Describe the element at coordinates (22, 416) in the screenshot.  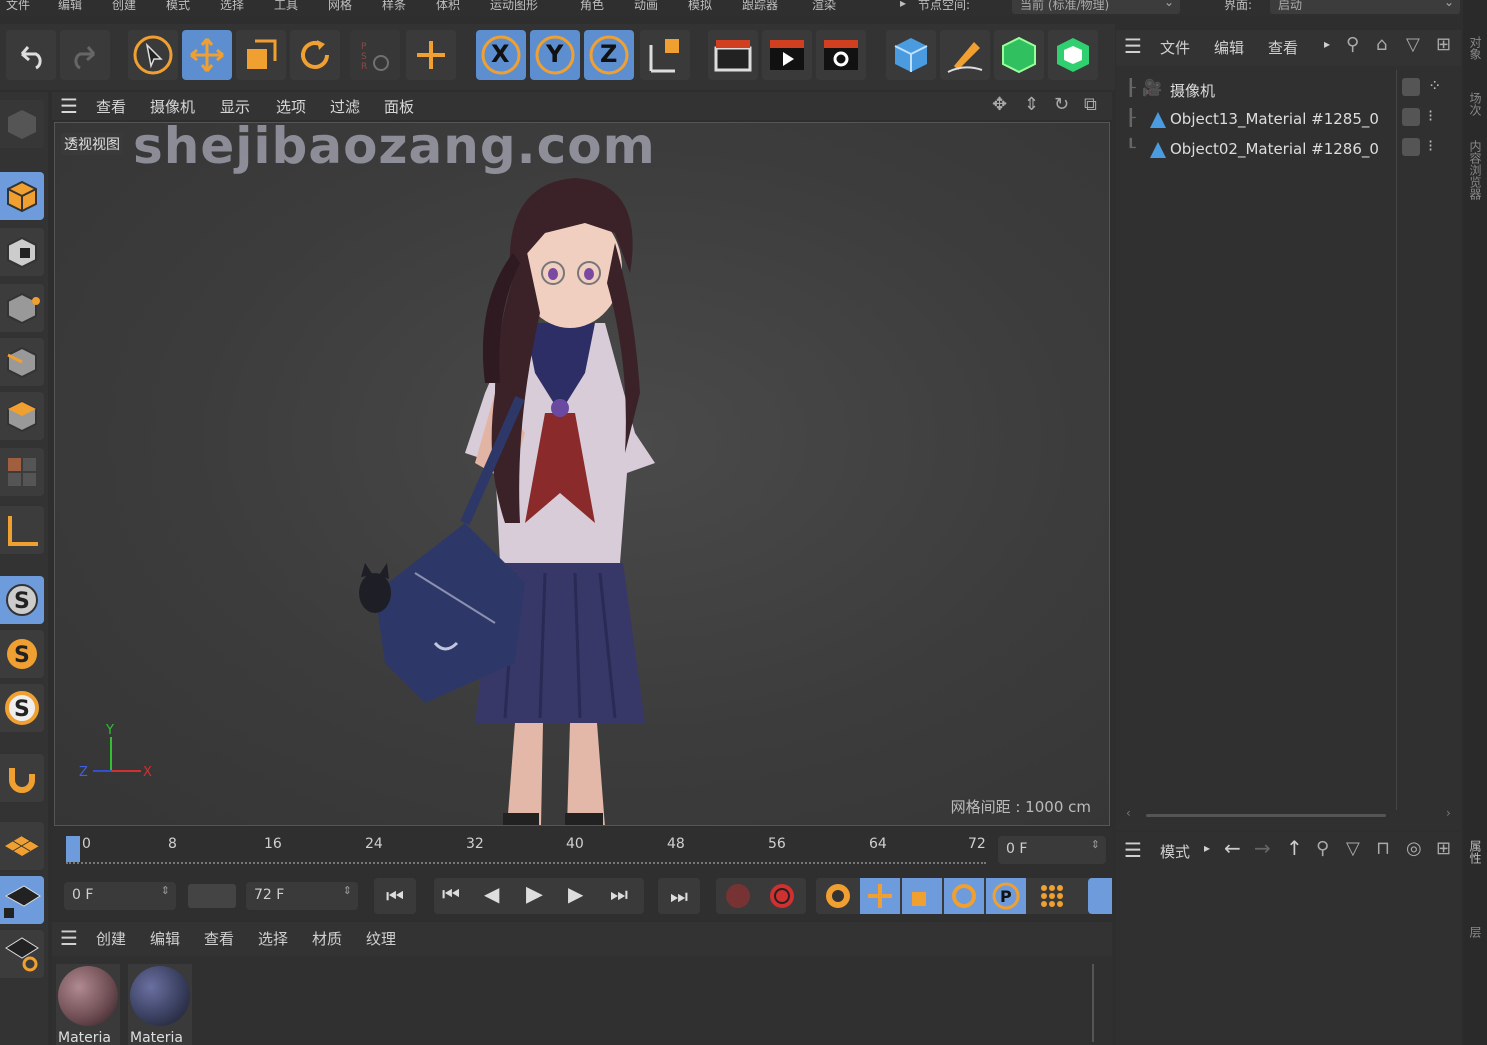
I see `polygons-mode-button` at that location.